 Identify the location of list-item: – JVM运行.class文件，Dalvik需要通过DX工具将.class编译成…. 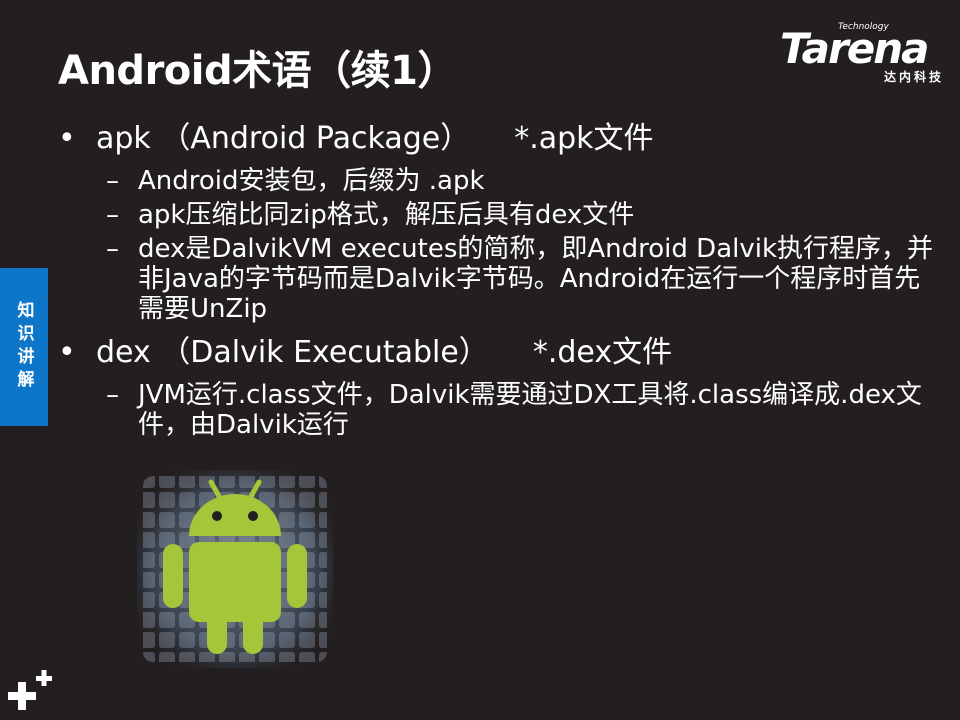
(498, 410).